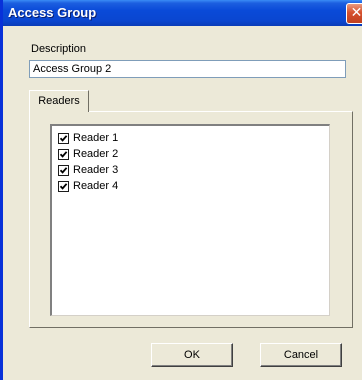 The width and height of the screenshot is (362, 380). I want to click on description-label: Description, so click(59, 49).